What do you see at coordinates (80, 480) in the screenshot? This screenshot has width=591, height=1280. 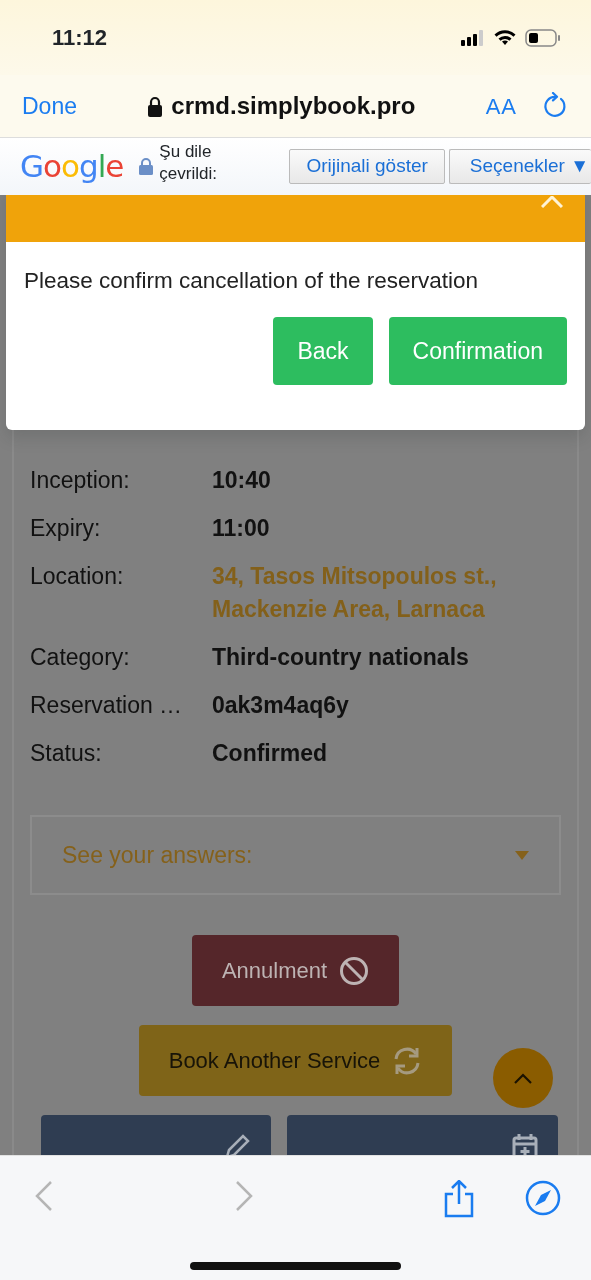 I see `detail-label: Inception:` at bounding box center [80, 480].